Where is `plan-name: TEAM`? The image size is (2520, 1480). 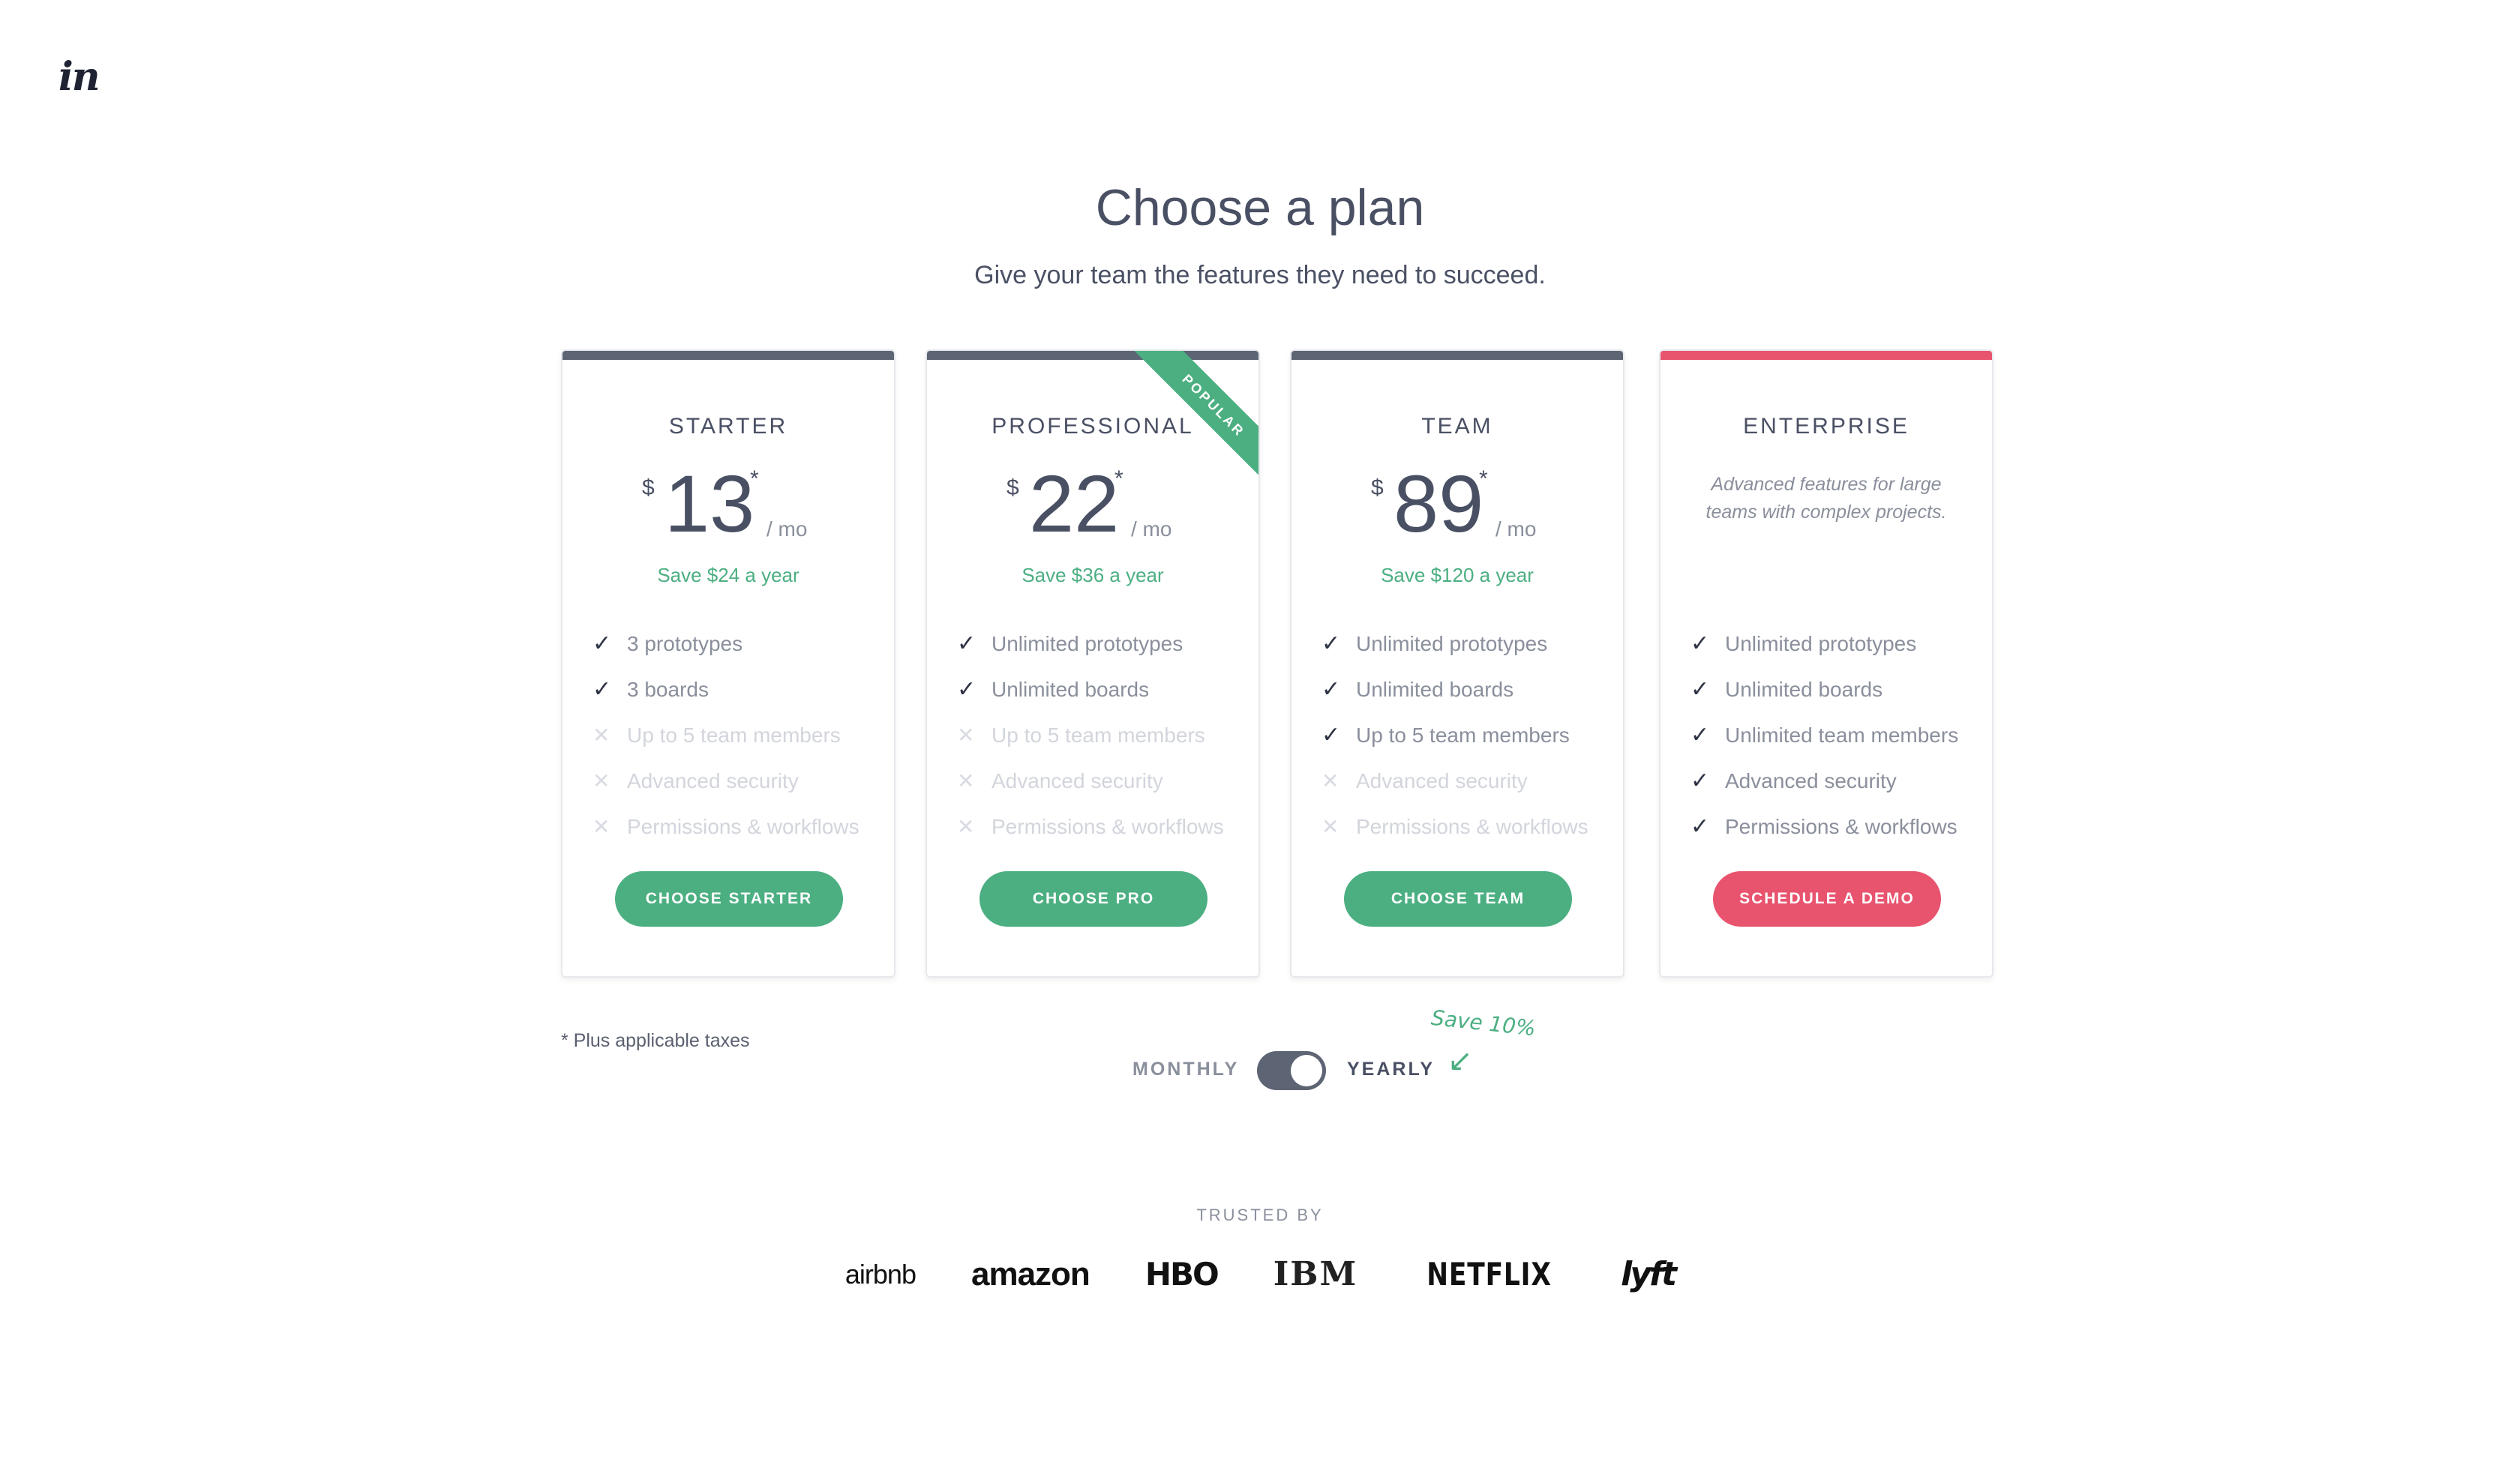 plan-name: TEAM is located at coordinates (1457, 426).